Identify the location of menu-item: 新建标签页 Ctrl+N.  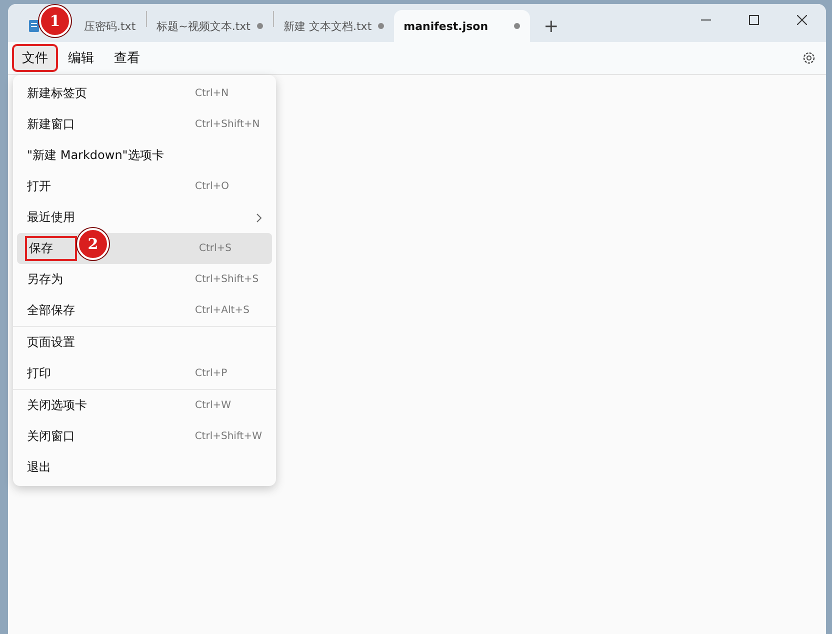
(144, 93).